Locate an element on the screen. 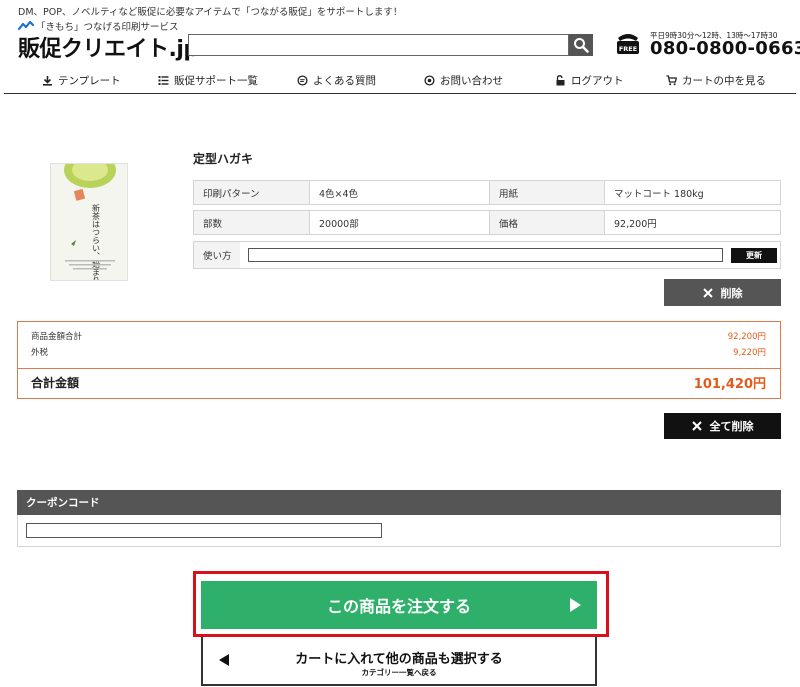 The image size is (800, 687). search-icon is located at coordinates (581, 45).